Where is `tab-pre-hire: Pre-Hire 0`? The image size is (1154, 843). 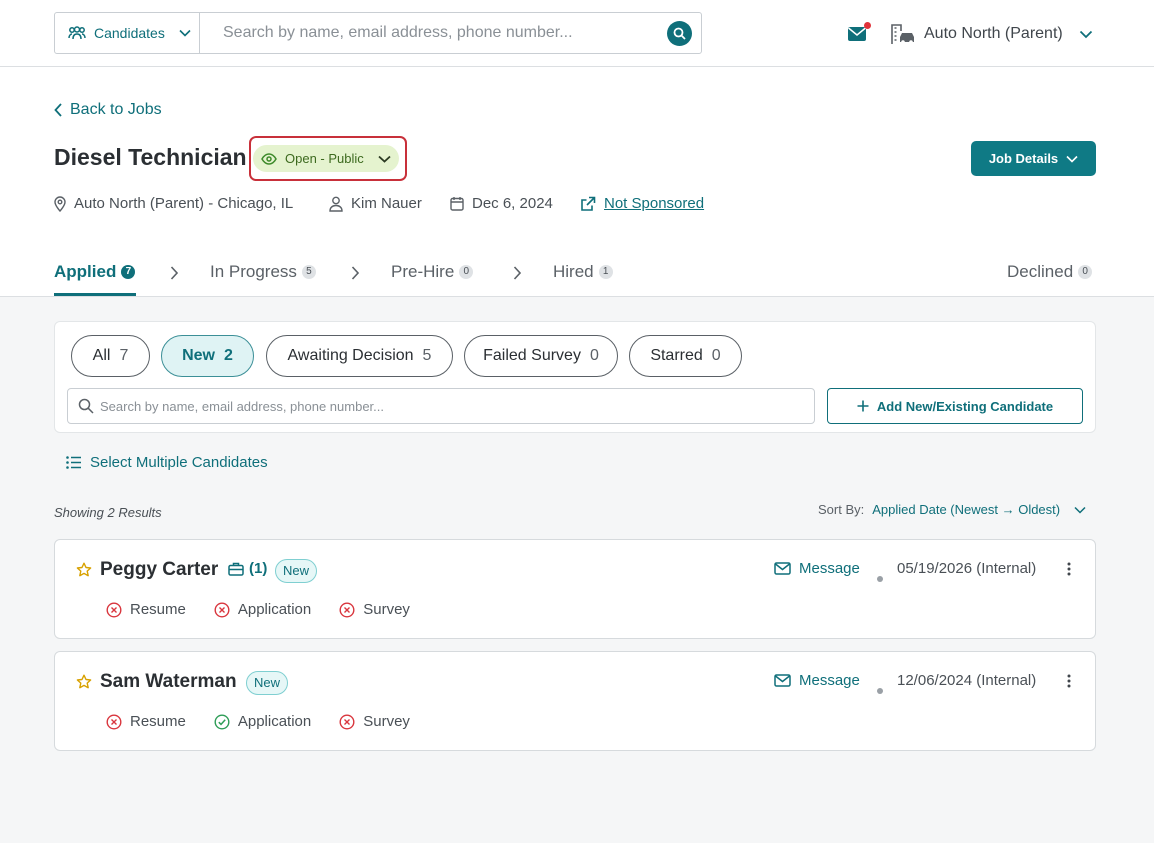
tab-pre-hire: Pre-Hire 0 is located at coordinates (432, 272).